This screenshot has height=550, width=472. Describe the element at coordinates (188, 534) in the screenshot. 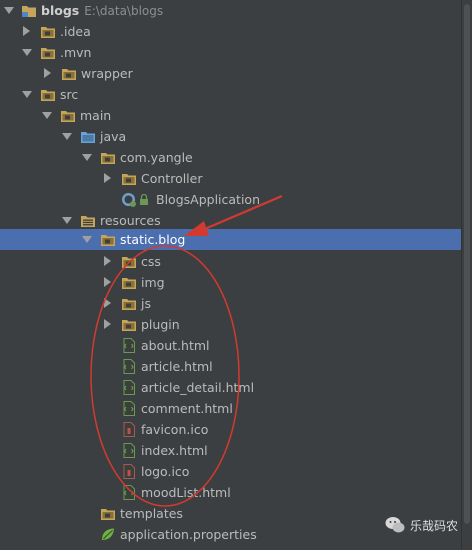

I see `tree-item-label: application.properties` at that location.